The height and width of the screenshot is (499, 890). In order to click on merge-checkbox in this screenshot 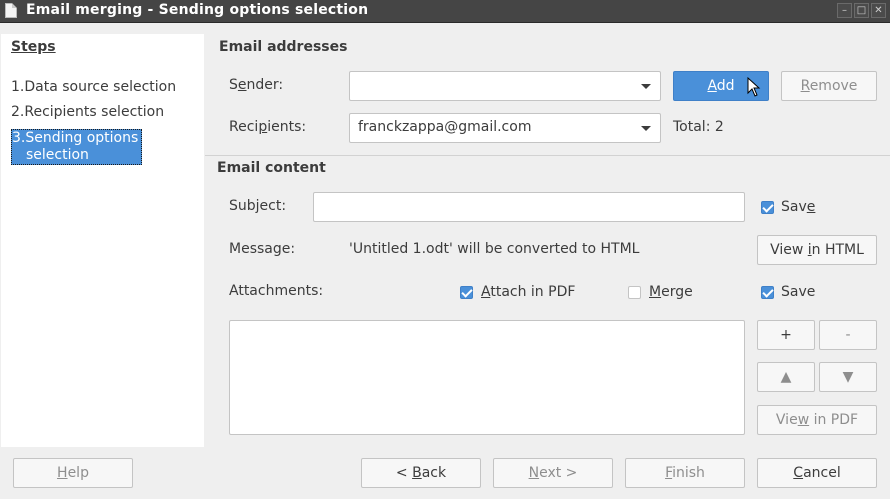, I will do `click(634, 292)`.